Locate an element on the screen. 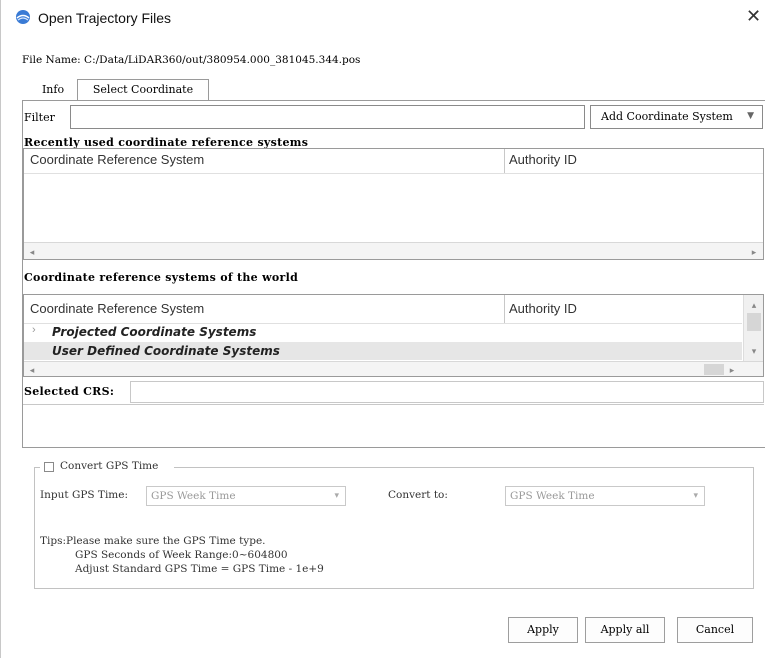 This screenshot has height=658, width=765. world-vertical-scrollbar: ▴ ▾ is located at coordinates (753, 328).